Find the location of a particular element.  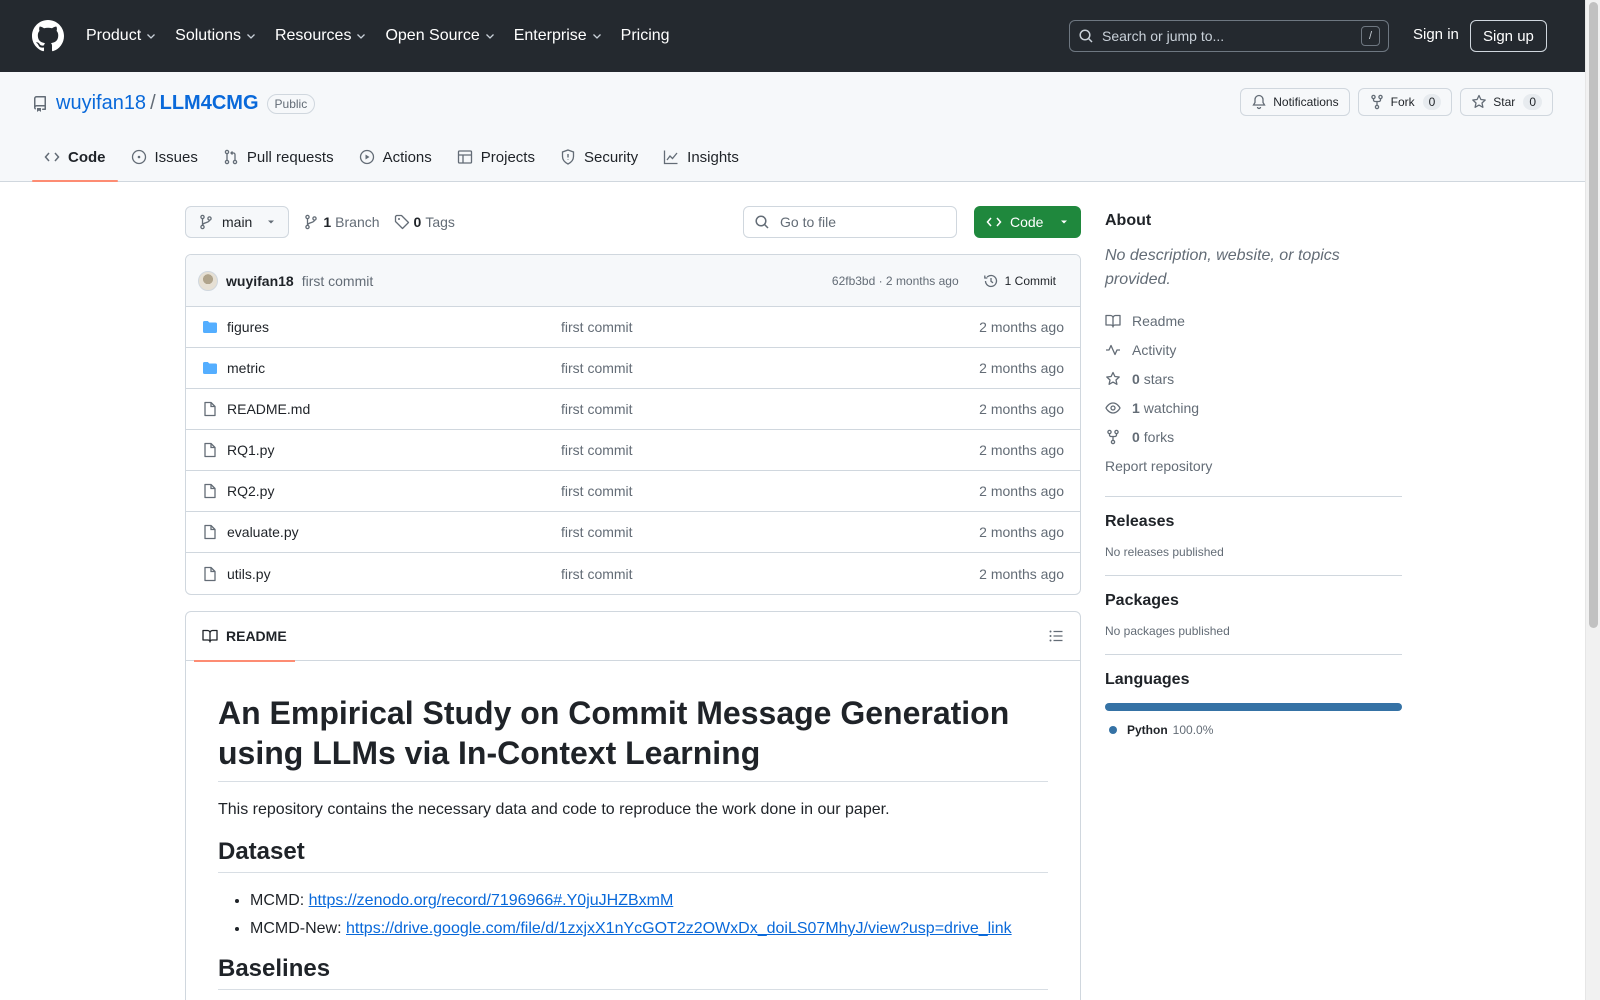

language-item: Python 100.0% is located at coordinates (1253, 730).